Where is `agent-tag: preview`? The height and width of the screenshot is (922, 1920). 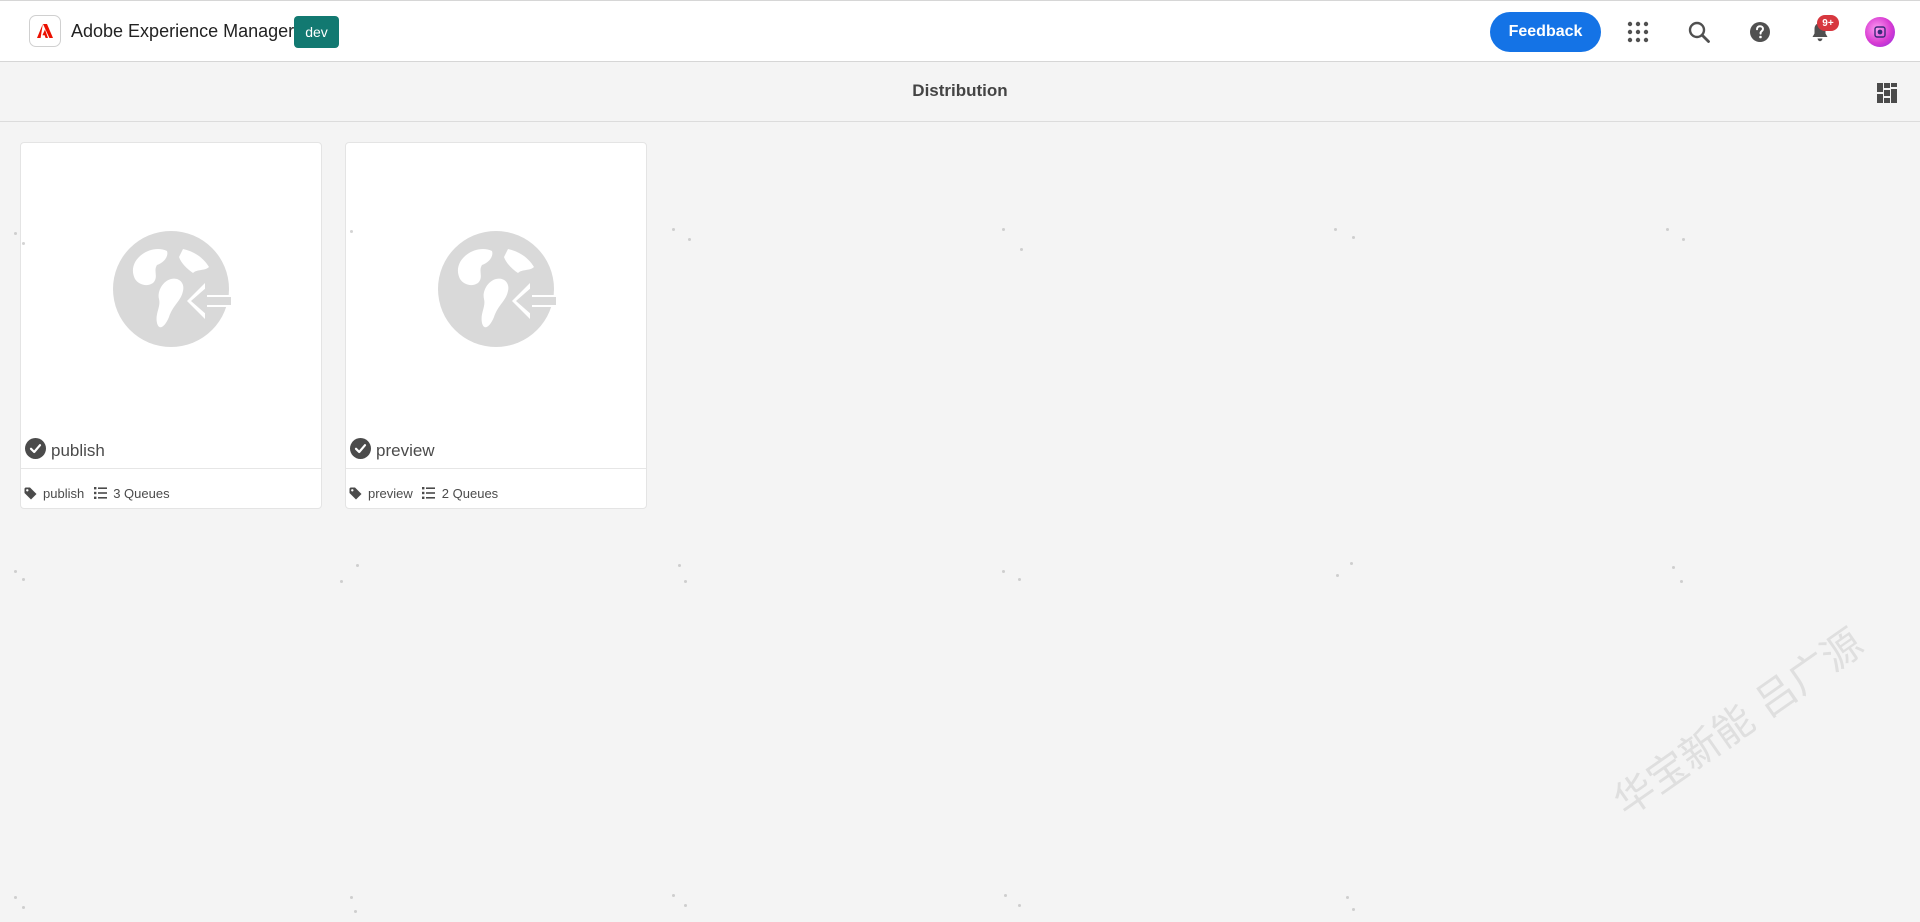 agent-tag: preview is located at coordinates (390, 493).